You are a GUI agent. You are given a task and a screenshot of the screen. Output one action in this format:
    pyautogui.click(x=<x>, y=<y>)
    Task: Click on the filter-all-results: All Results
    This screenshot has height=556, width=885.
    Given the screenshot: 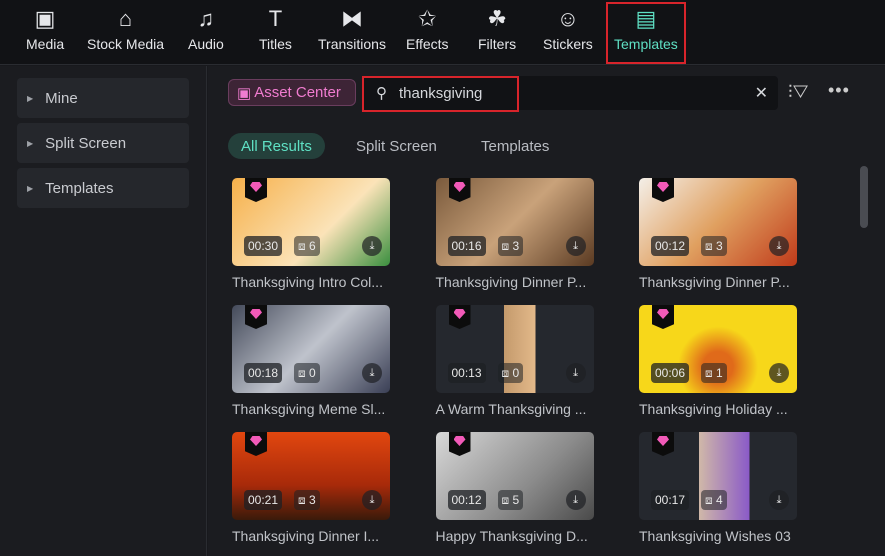 What is the action you would take?
    pyautogui.click(x=276, y=146)
    